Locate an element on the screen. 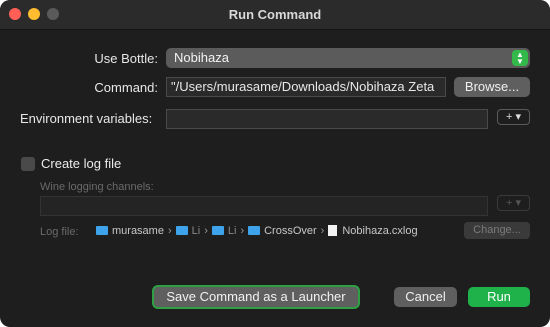 The width and height of the screenshot is (550, 327). path-segment-crossover: CrossOver is located at coordinates (290, 231).